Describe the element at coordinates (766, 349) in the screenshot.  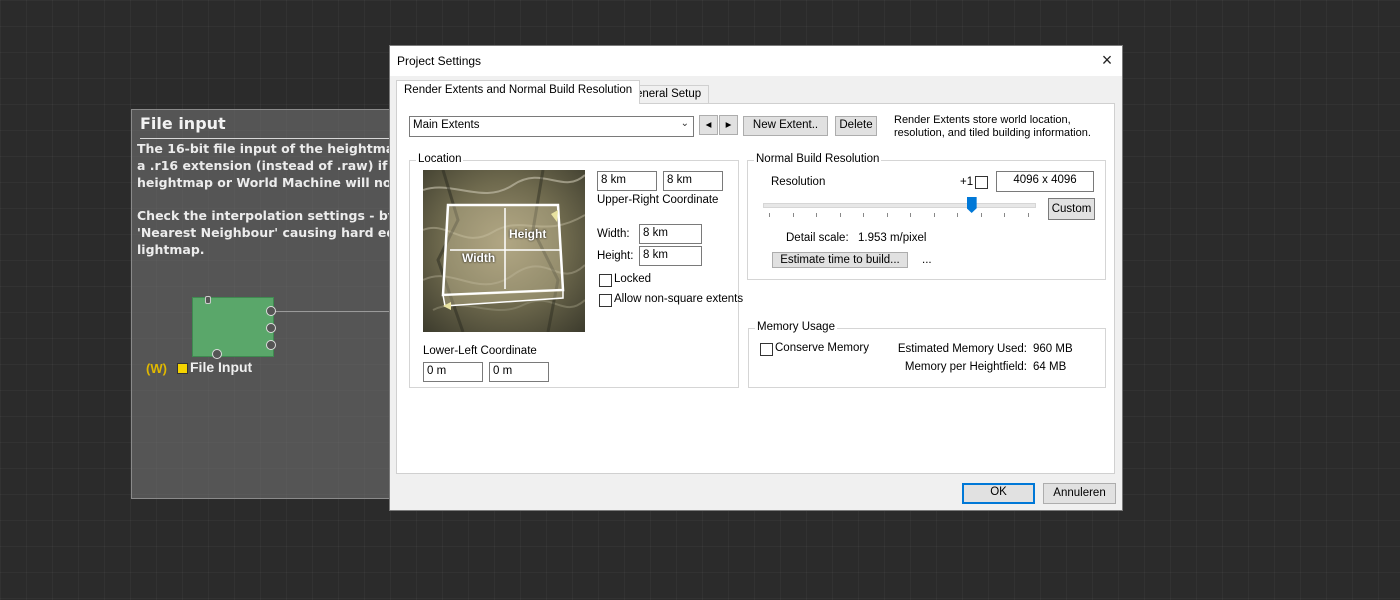
I see `conserve-memory-checkbox` at that location.